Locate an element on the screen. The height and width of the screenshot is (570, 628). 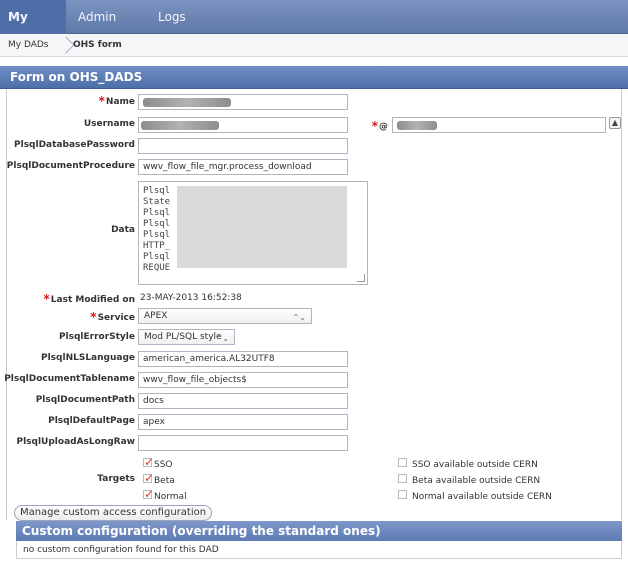
at-label: @ is located at coordinates (380, 126).